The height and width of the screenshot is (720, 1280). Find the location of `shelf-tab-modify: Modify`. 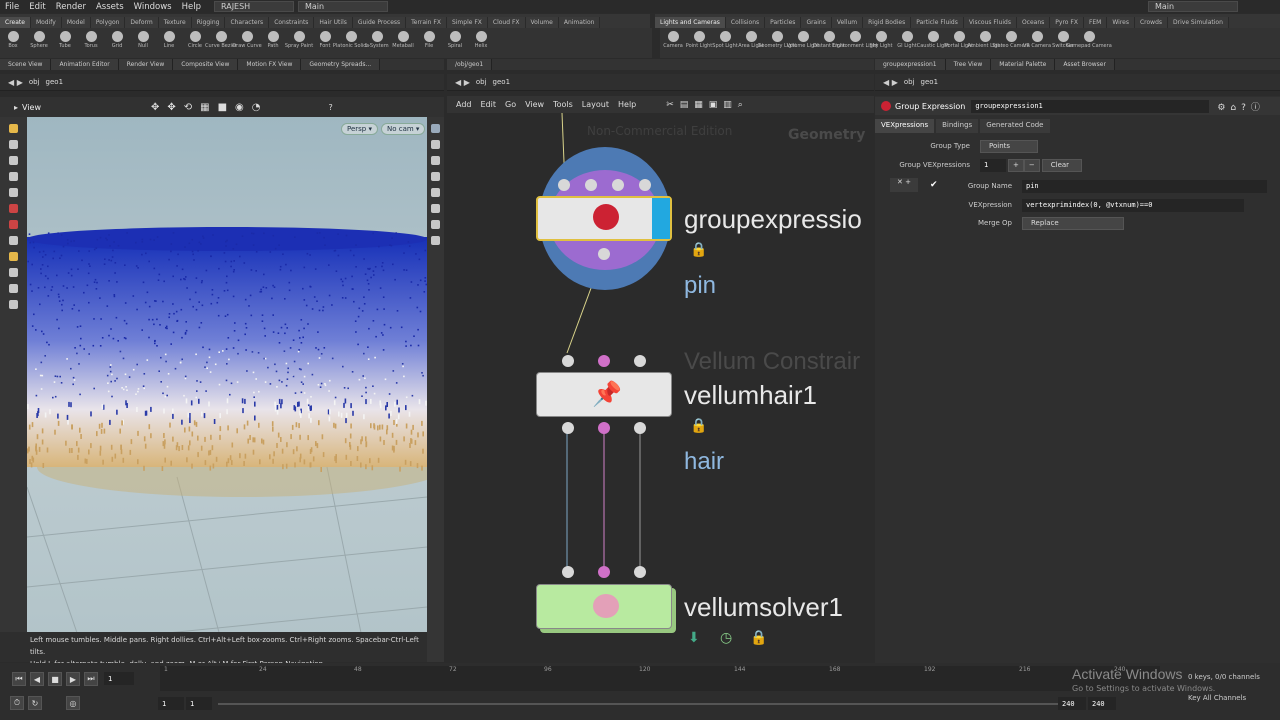

shelf-tab-modify: Modify is located at coordinates (46, 22).